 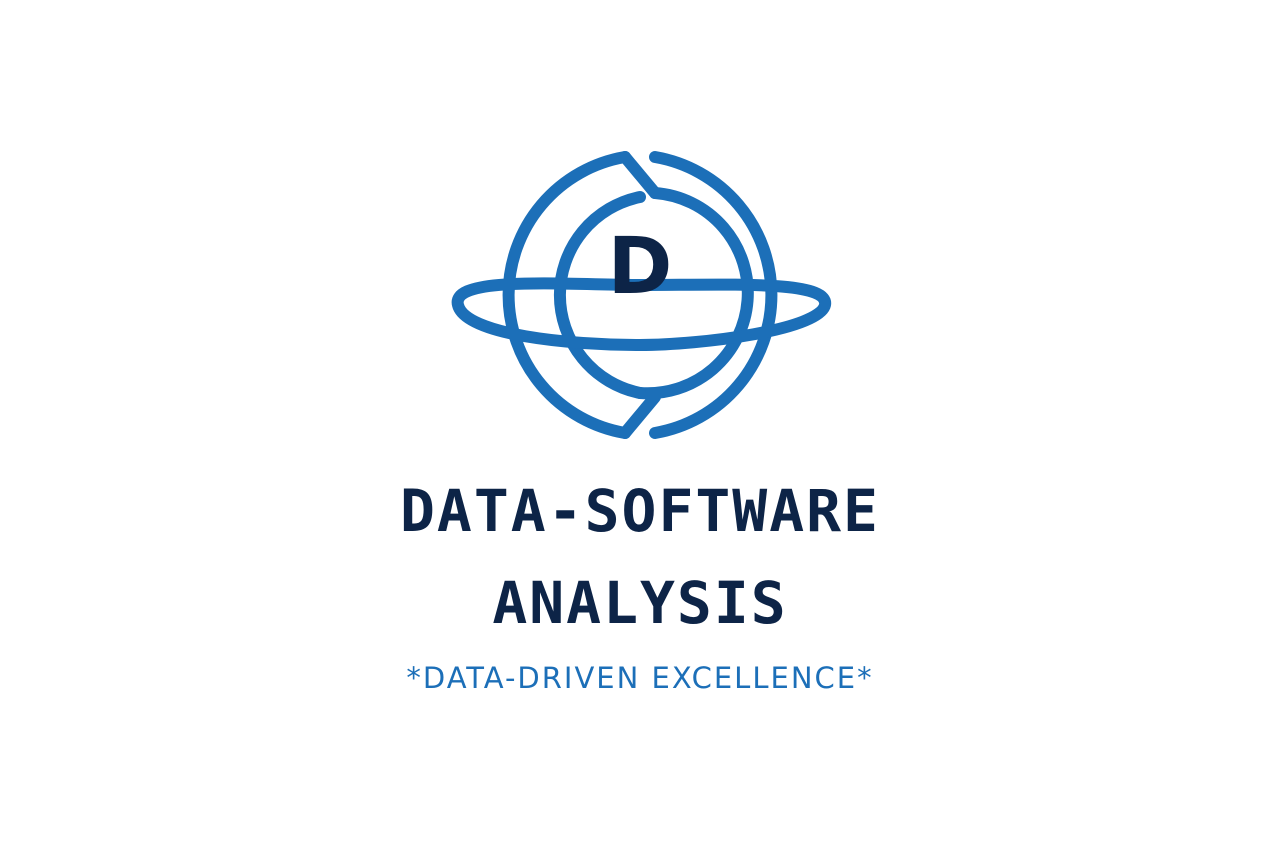 What do you see at coordinates (640, 603) in the screenshot?
I see `brand-name-line-2: ANALYSIS` at bounding box center [640, 603].